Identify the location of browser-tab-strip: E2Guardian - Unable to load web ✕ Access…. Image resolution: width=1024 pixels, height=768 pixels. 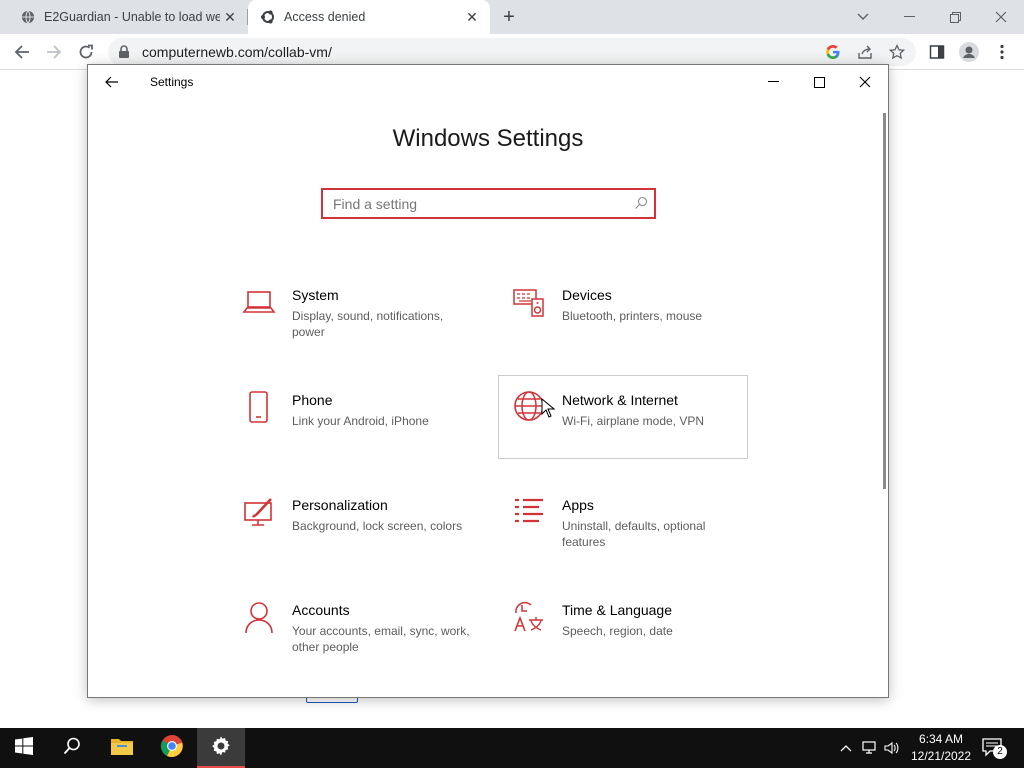
(512, 17).